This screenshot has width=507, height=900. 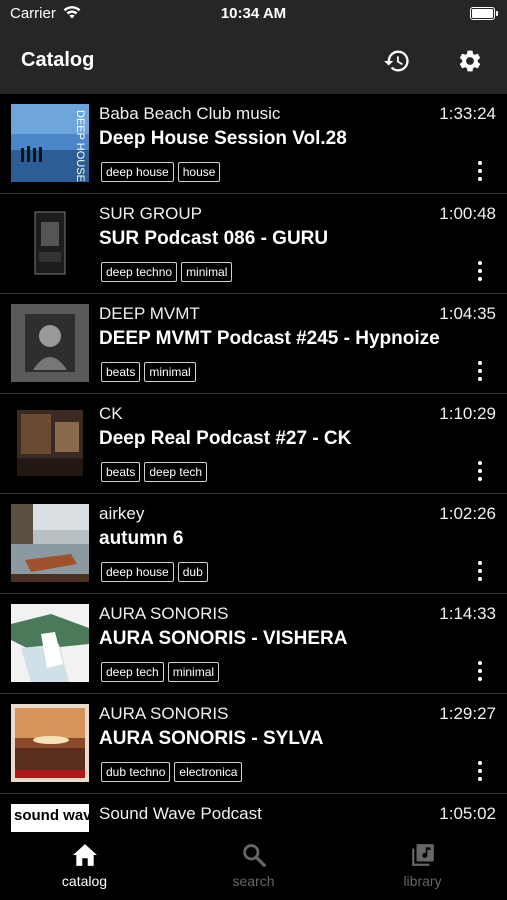 What do you see at coordinates (467, 513) in the screenshot?
I see `podcast-duration: 1:02:26` at bounding box center [467, 513].